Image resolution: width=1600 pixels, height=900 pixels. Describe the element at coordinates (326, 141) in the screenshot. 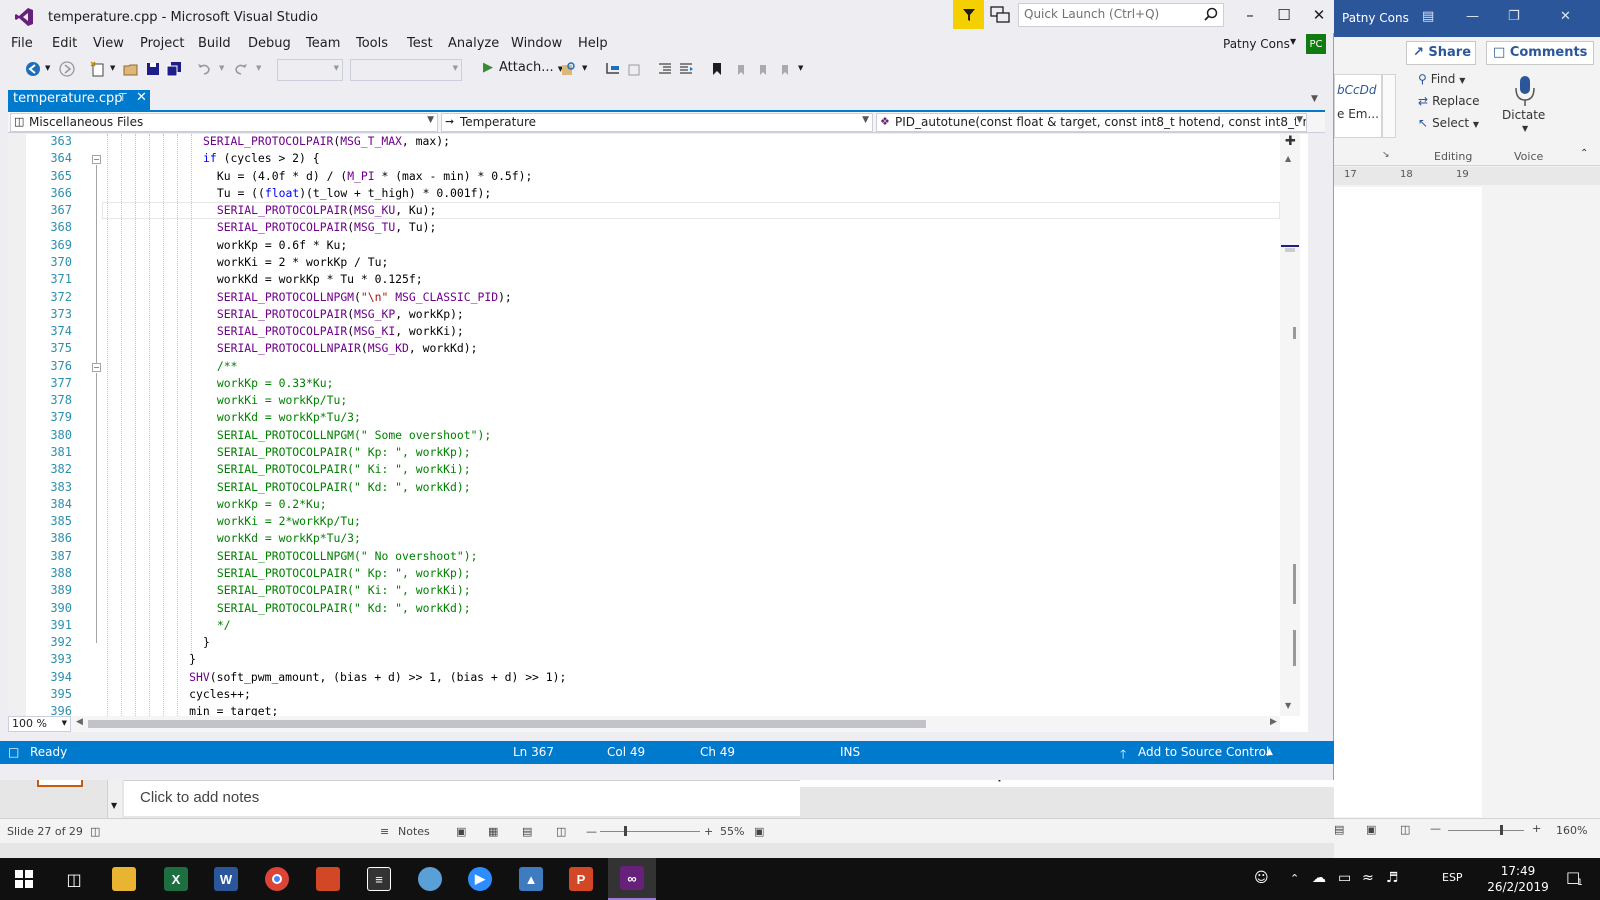

I see `code-line: SERIAL_PROTOCOLPAIR(MSG_T_MAX, max);` at that location.